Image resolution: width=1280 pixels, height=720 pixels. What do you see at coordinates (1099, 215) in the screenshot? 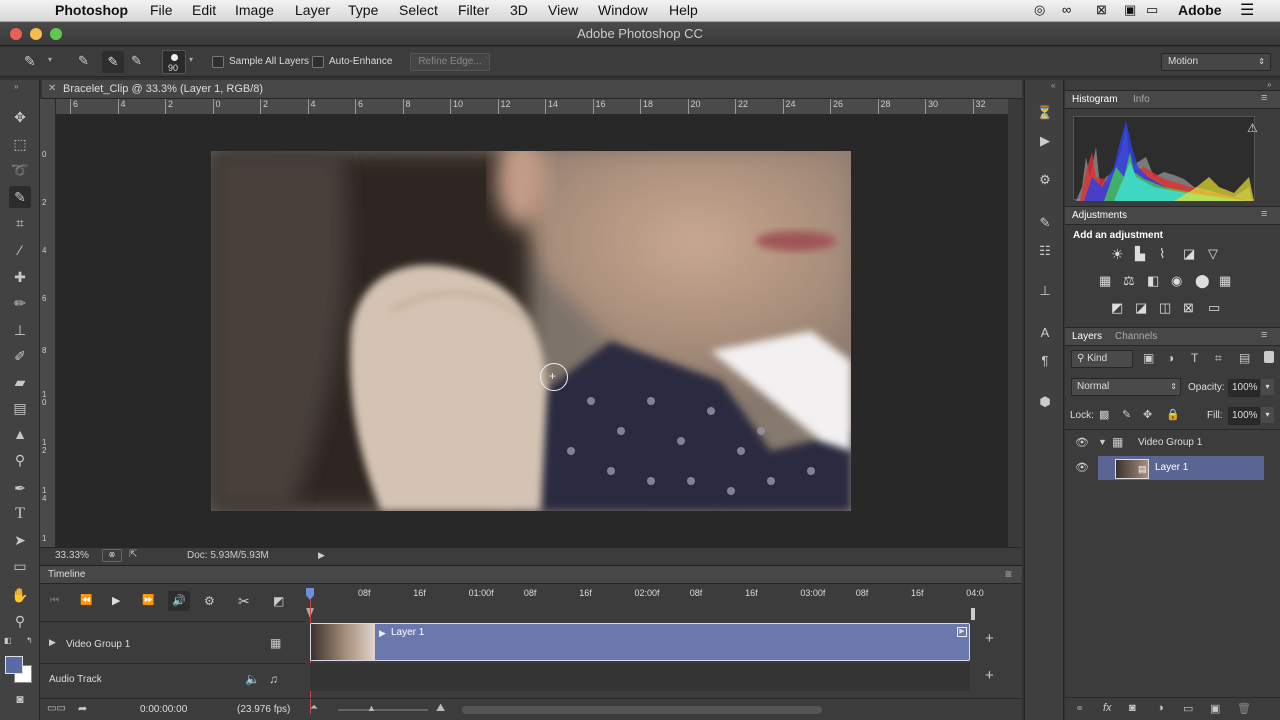
I see `adjustments-tab: Adjustments` at bounding box center [1099, 215].